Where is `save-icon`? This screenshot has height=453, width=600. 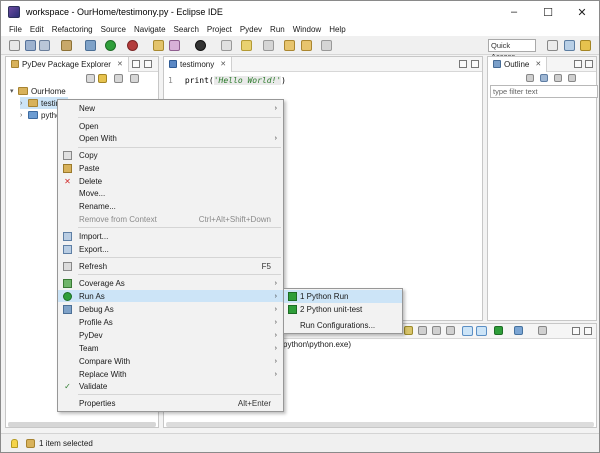
save-icon is located at coordinates (30, 45).